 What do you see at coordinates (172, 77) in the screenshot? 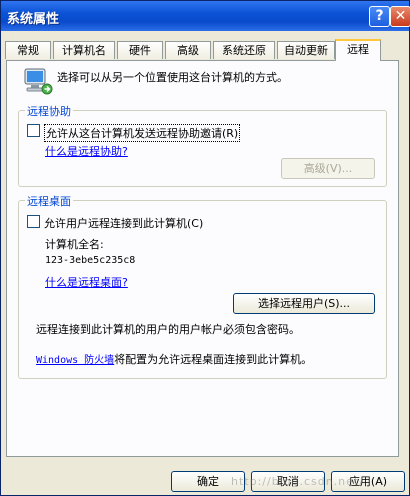
I see `intro-text: 选择可以从另一个位置使用这台计算机的方式。` at bounding box center [172, 77].